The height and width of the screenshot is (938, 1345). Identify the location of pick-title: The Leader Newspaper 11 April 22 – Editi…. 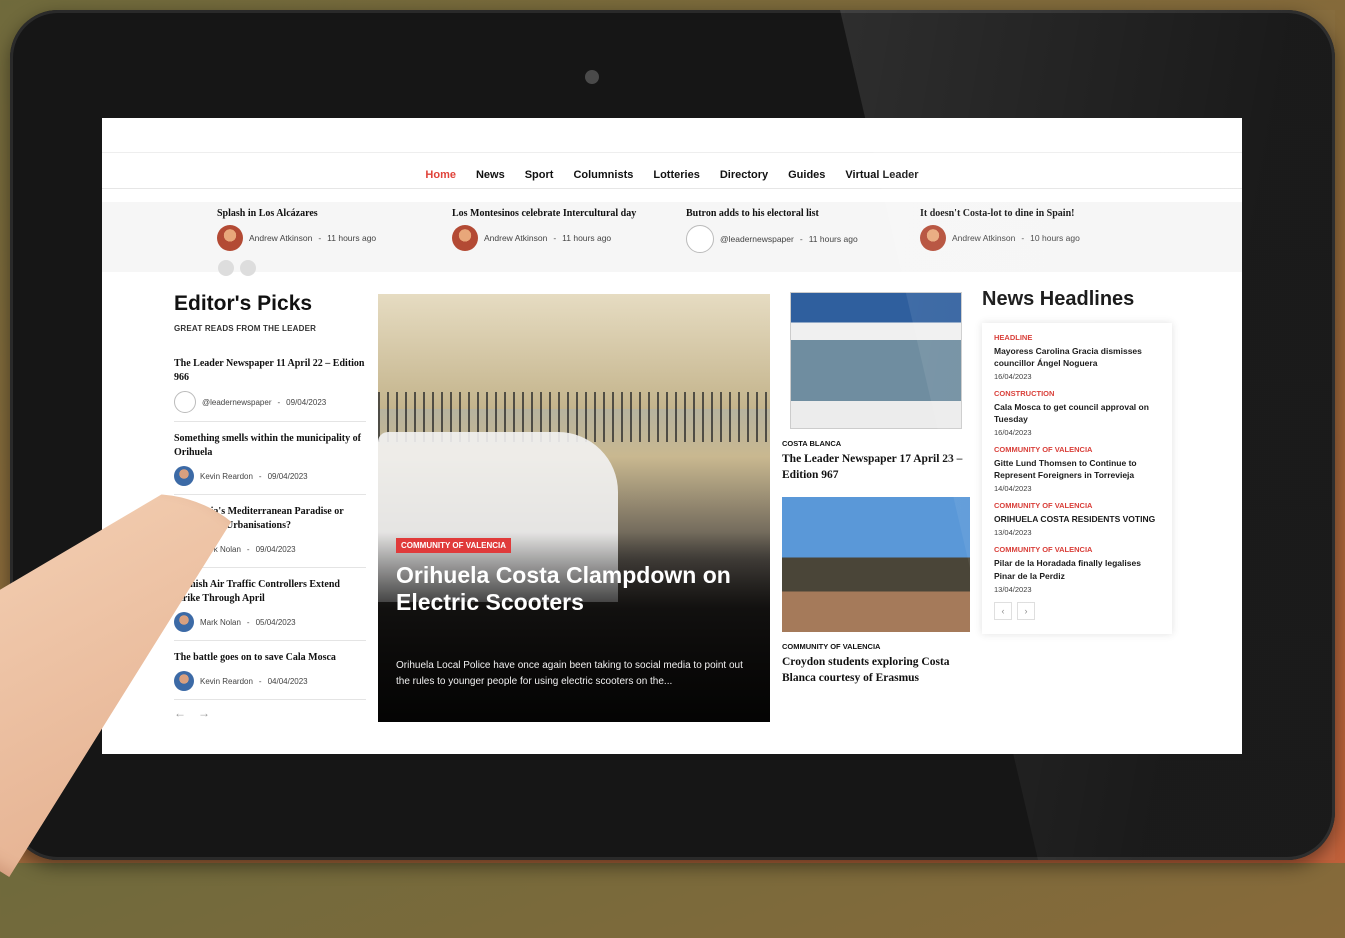
(270, 371).